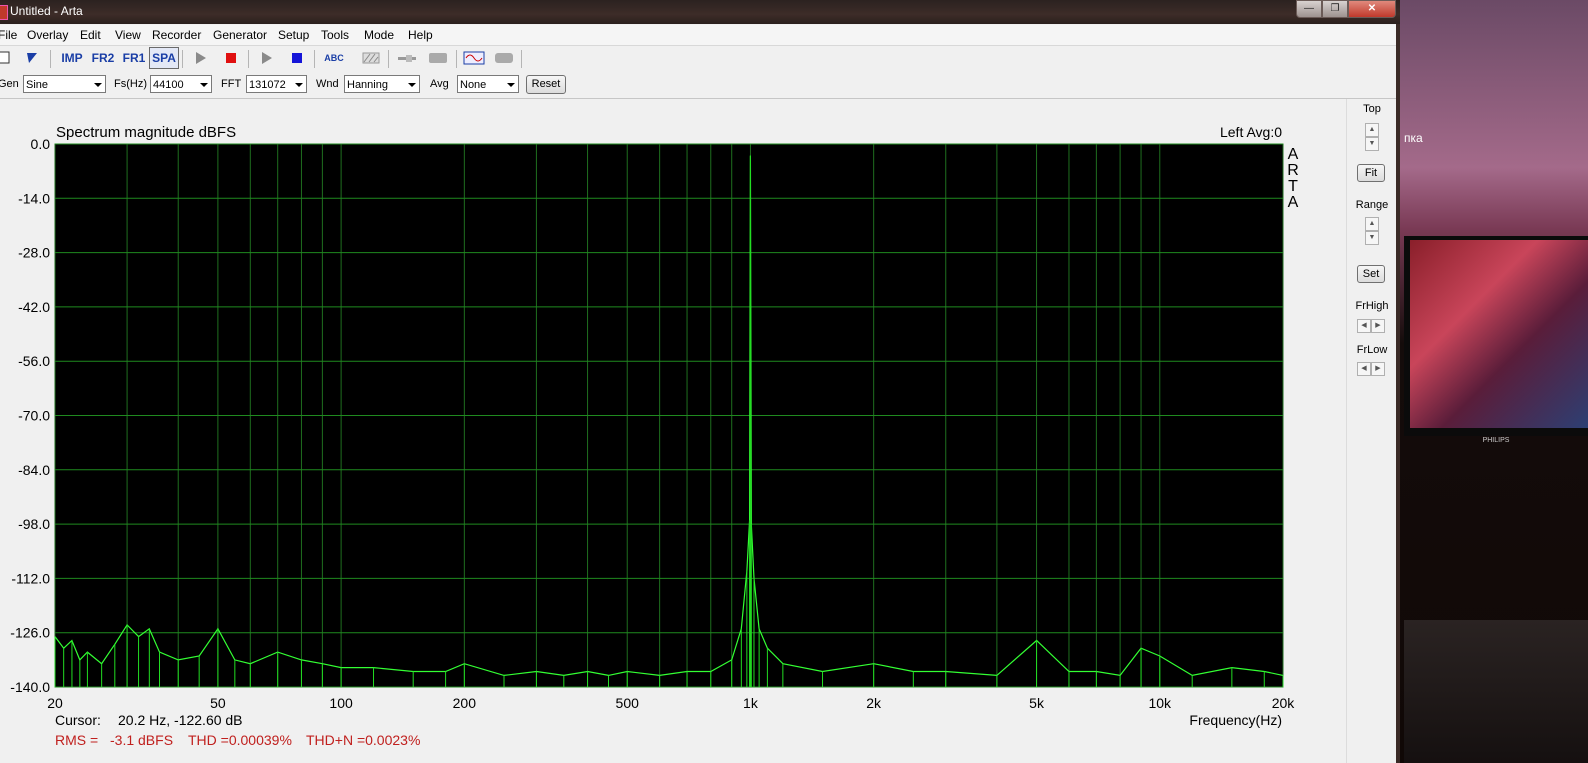  I want to click on gen-label: Gen, so click(9, 84).